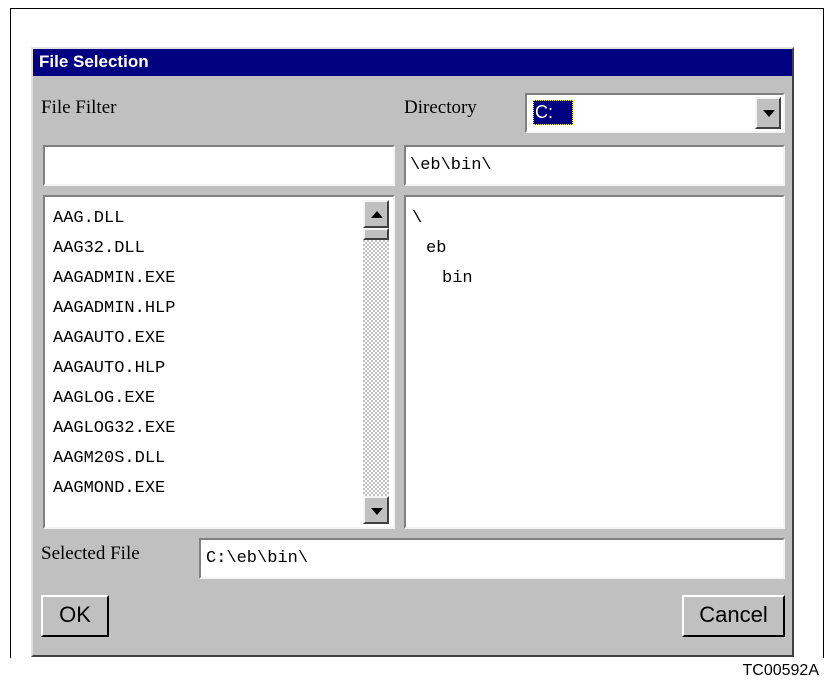  I want to click on list-item: AAGADMIN.HLP, so click(114, 308).